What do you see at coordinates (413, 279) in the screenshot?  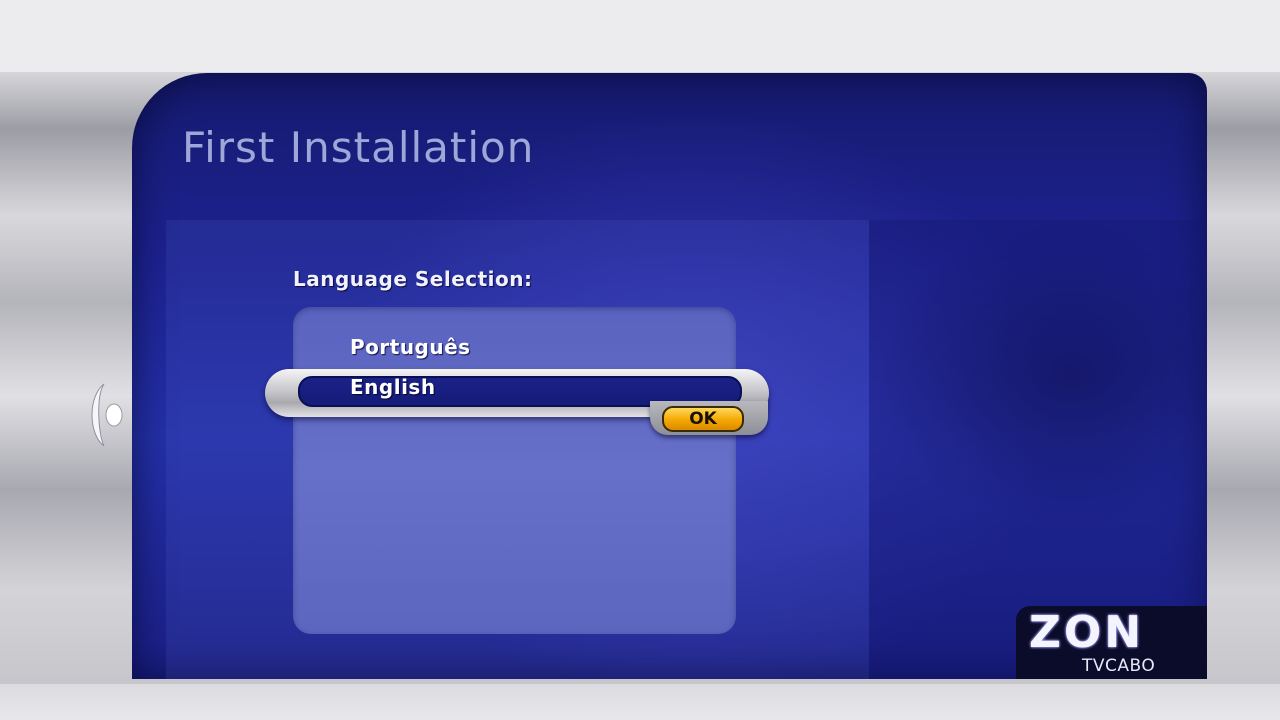 I see `section-label: Language Selection:` at bounding box center [413, 279].